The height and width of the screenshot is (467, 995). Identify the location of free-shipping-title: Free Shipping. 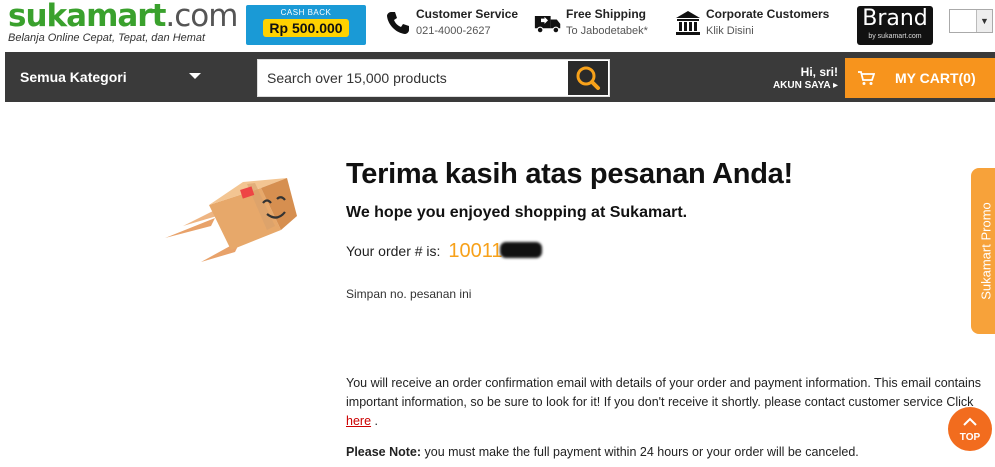
(606, 14).